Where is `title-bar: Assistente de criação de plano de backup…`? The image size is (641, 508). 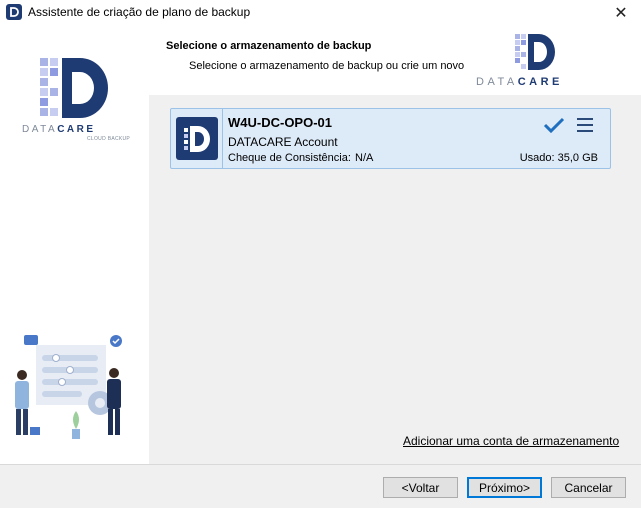
title-bar: Assistente de criação de plano de backup… is located at coordinates (320, 12).